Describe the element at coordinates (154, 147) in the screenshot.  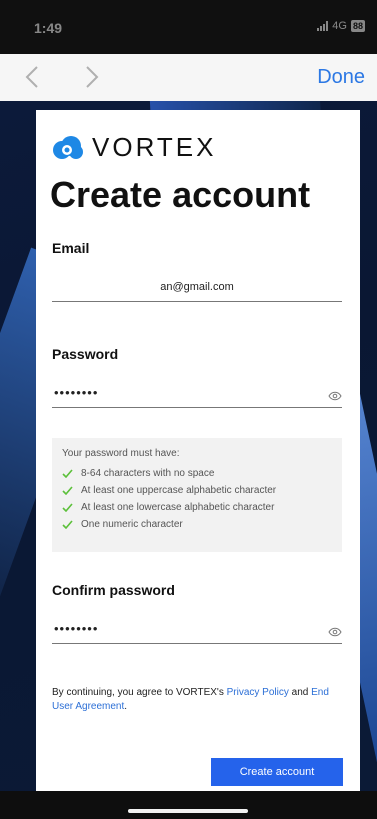
I see `brand-name: VORTEX` at that location.